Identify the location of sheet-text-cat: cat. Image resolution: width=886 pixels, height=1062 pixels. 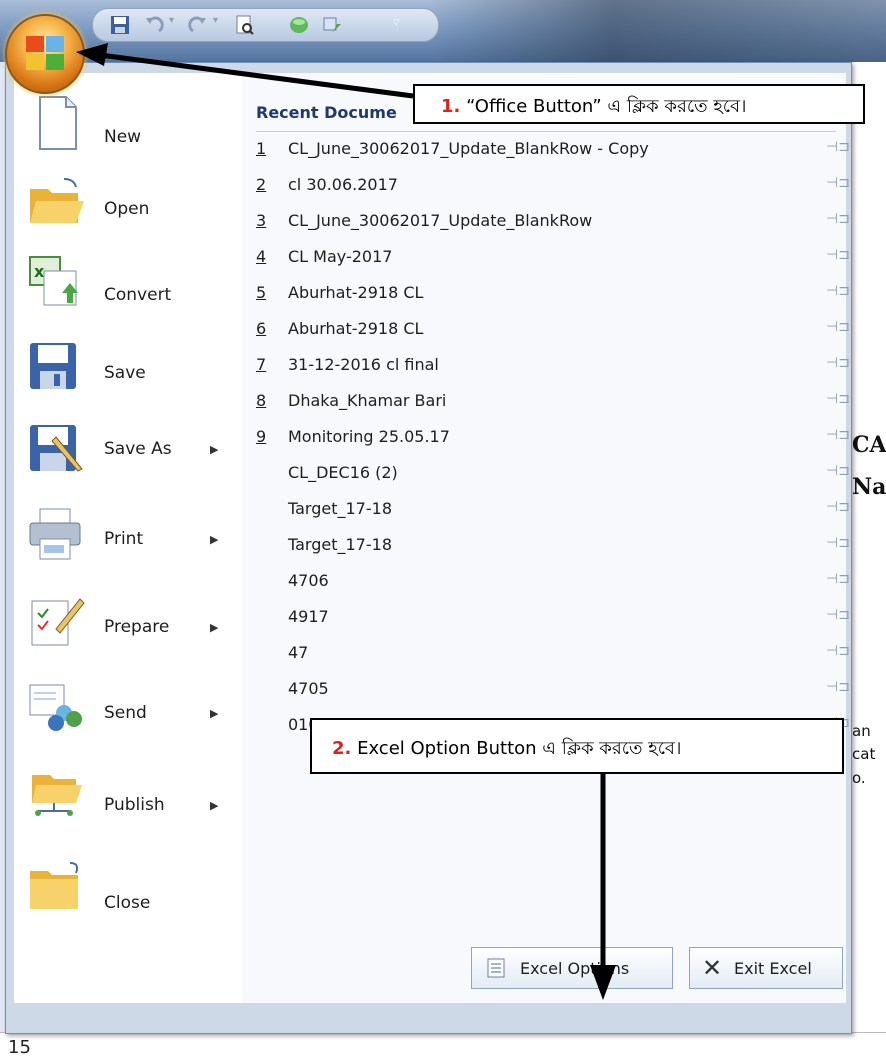
(864, 754).